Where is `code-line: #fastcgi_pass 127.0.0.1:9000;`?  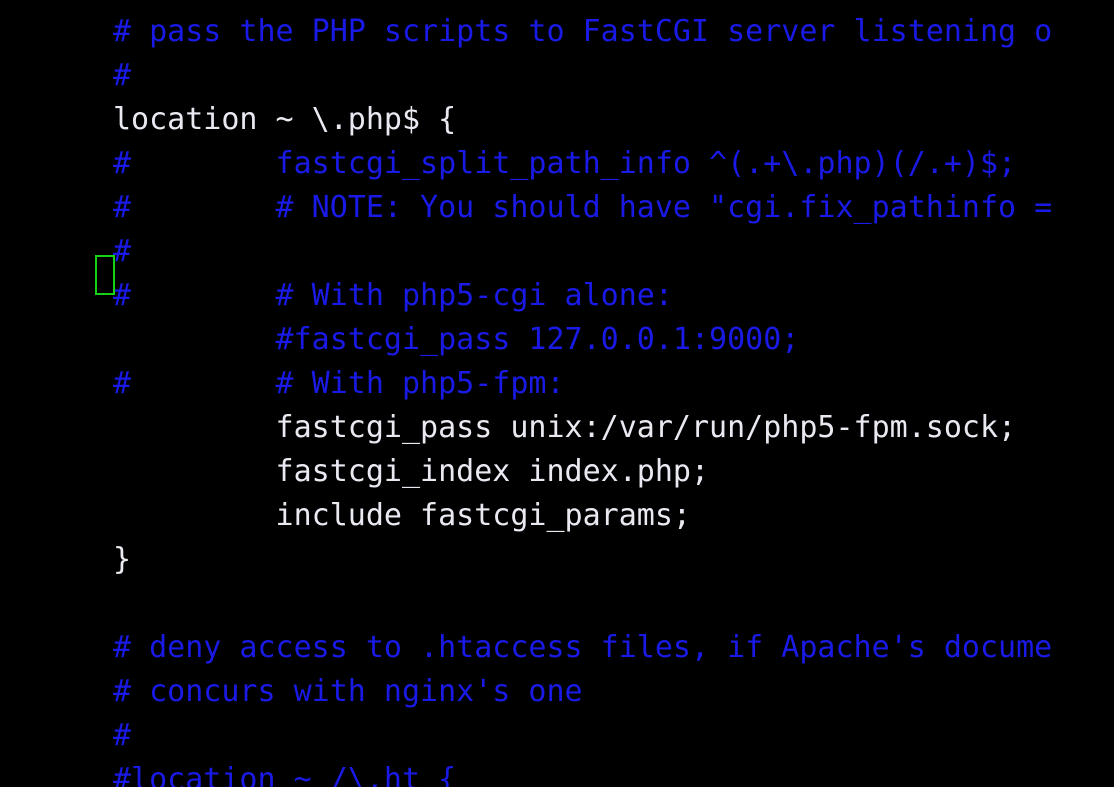
code-line: #fastcgi_pass 127.0.0.1:9000; is located at coordinates (456, 339).